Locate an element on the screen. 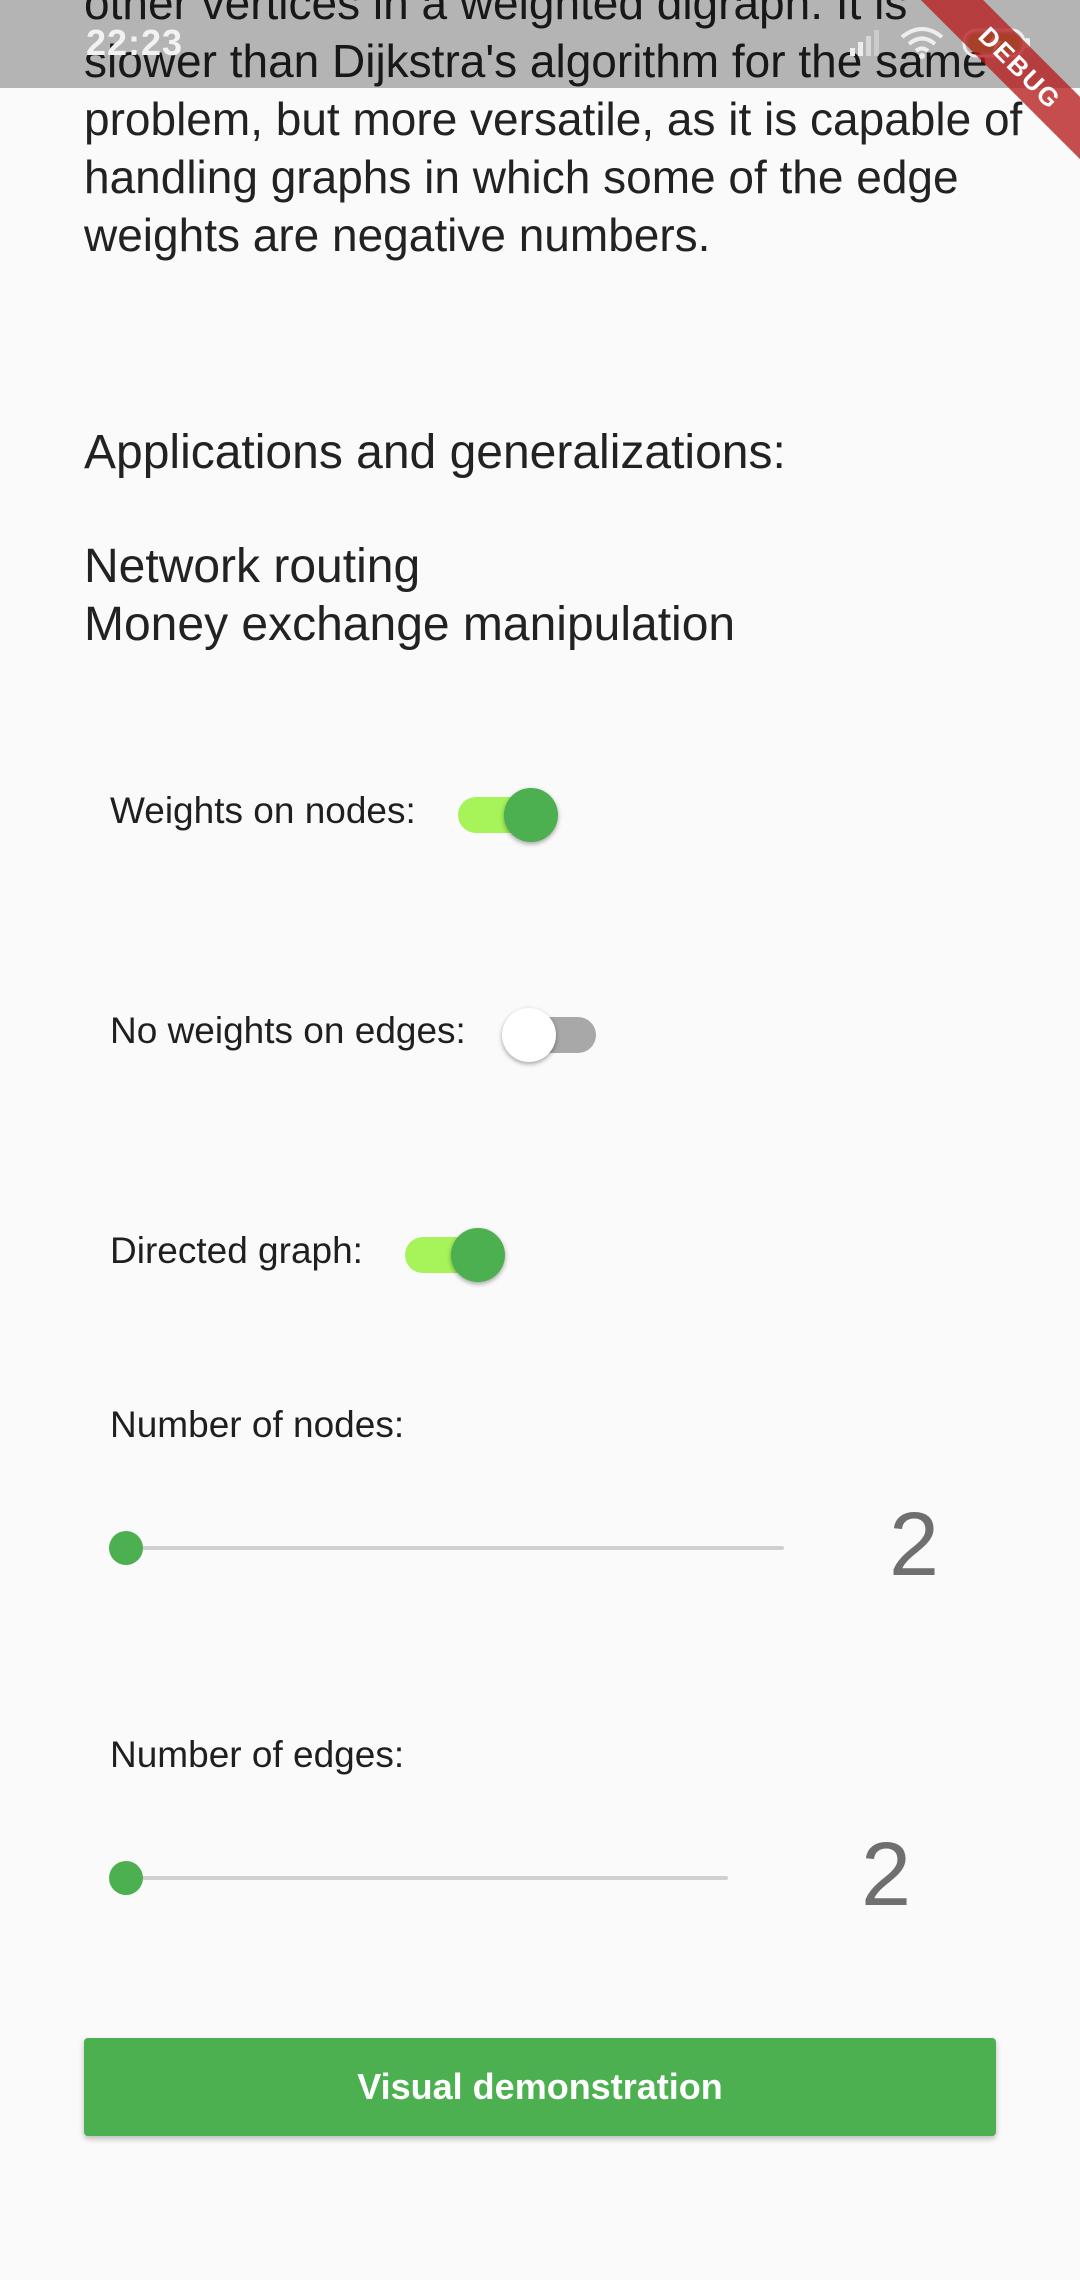 The height and width of the screenshot is (2280, 1080). edges-slider is located at coordinates (426, 1878).